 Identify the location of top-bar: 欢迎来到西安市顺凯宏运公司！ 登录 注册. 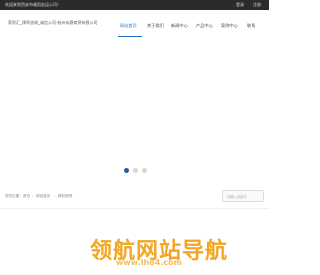
(134, 5).